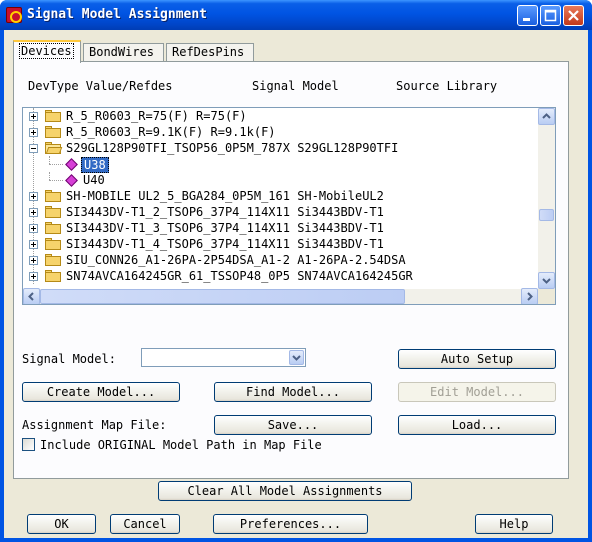  What do you see at coordinates (61, 524) in the screenshot?
I see `ok-button: OK` at bounding box center [61, 524].